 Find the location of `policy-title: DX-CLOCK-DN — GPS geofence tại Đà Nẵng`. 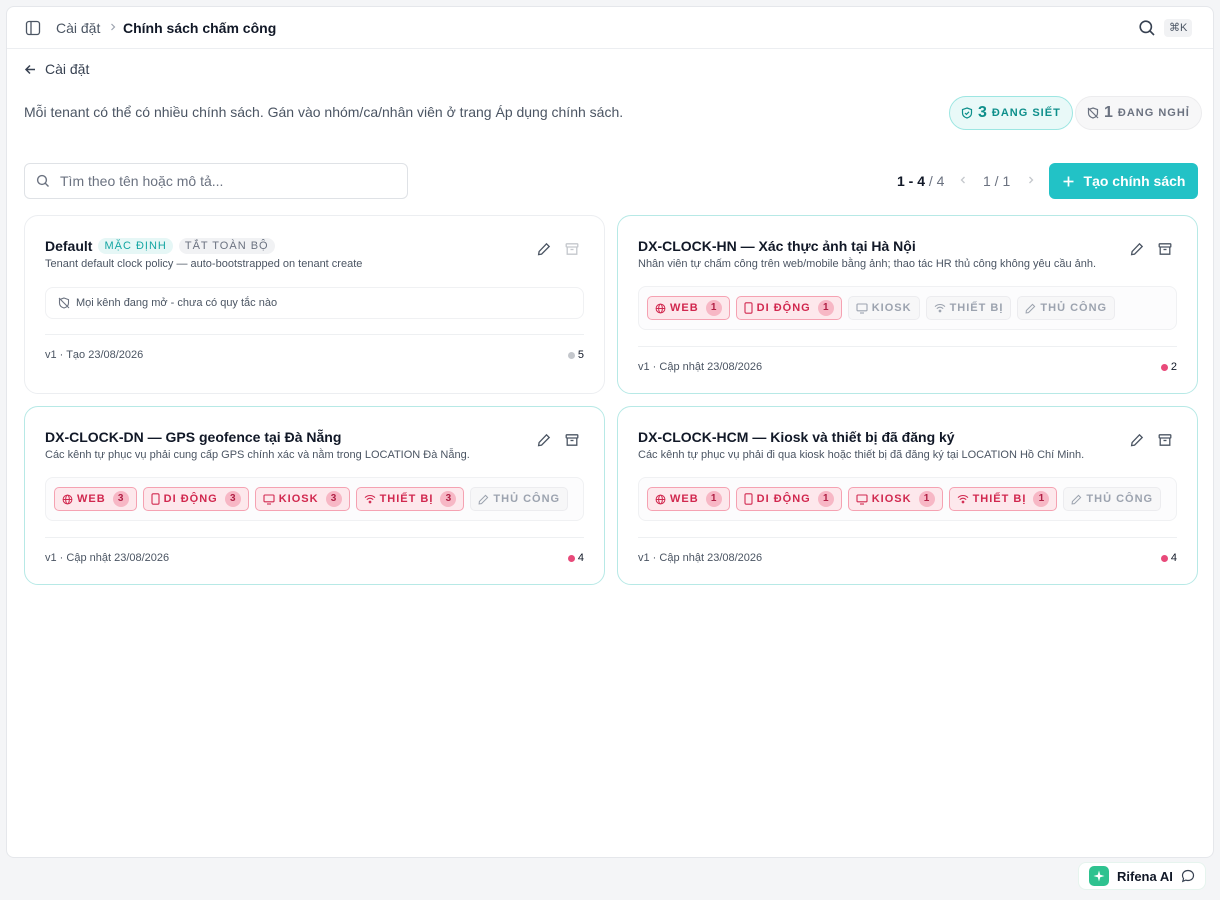

policy-title: DX-CLOCK-DN — GPS geofence tại Đà Nẵng is located at coordinates (193, 437).